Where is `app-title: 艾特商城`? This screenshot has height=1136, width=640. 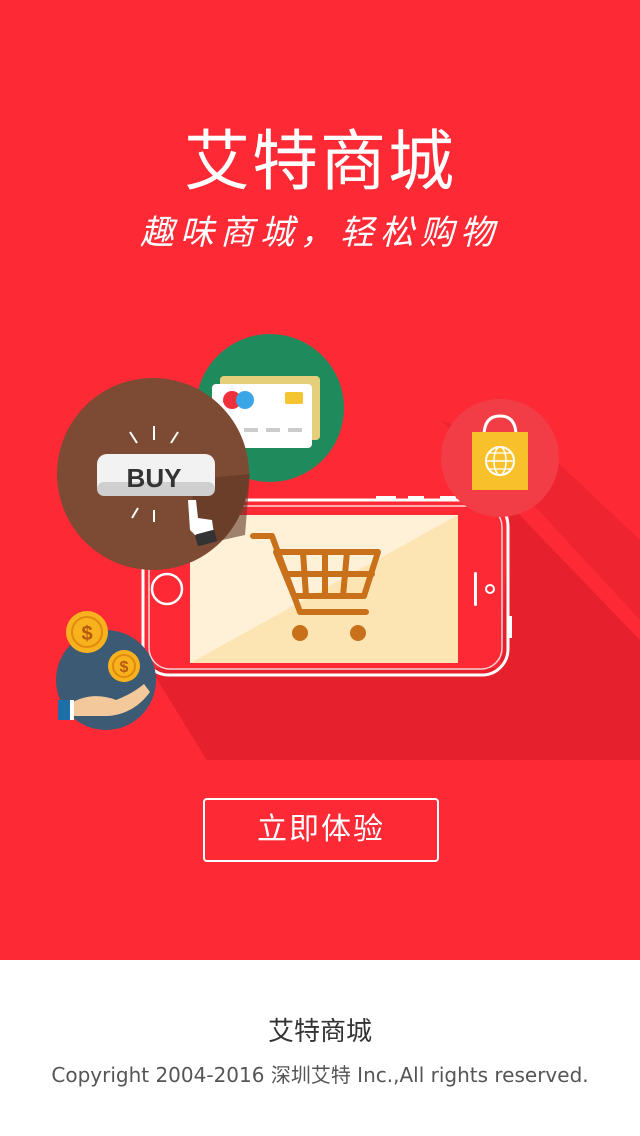 app-title: 艾特商城 is located at coordinates (320, 161).